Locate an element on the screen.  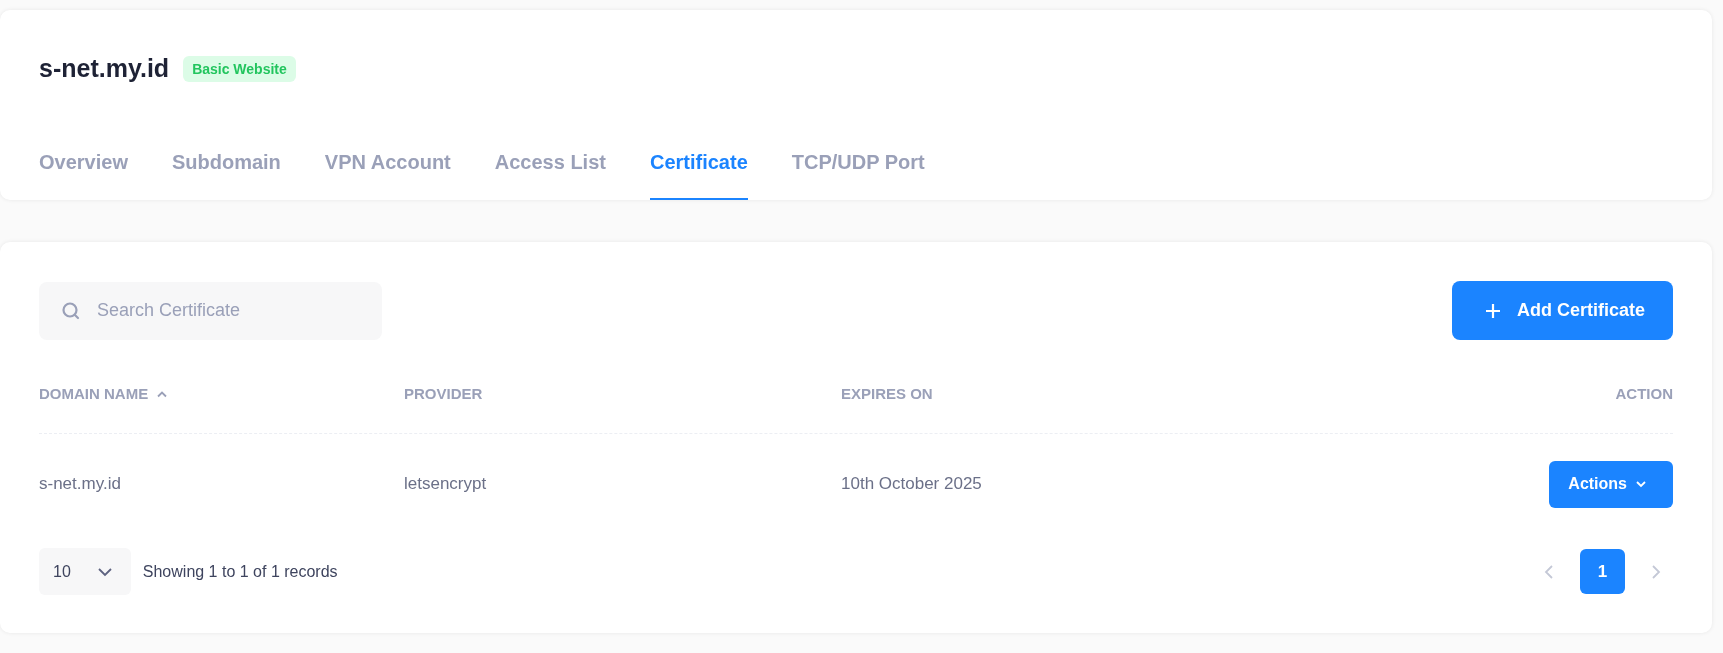
column-header: ACTION is located at coordinates (1644, 393).